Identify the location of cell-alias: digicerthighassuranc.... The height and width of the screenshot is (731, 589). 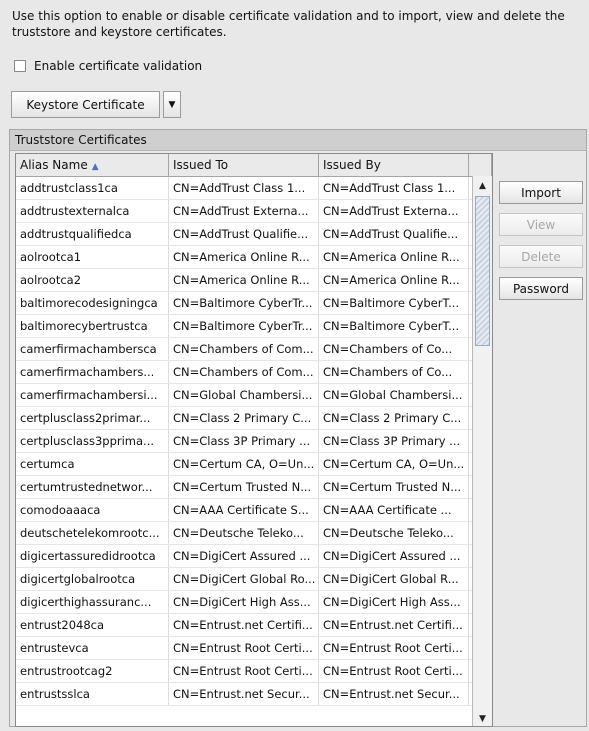
(92, 602).